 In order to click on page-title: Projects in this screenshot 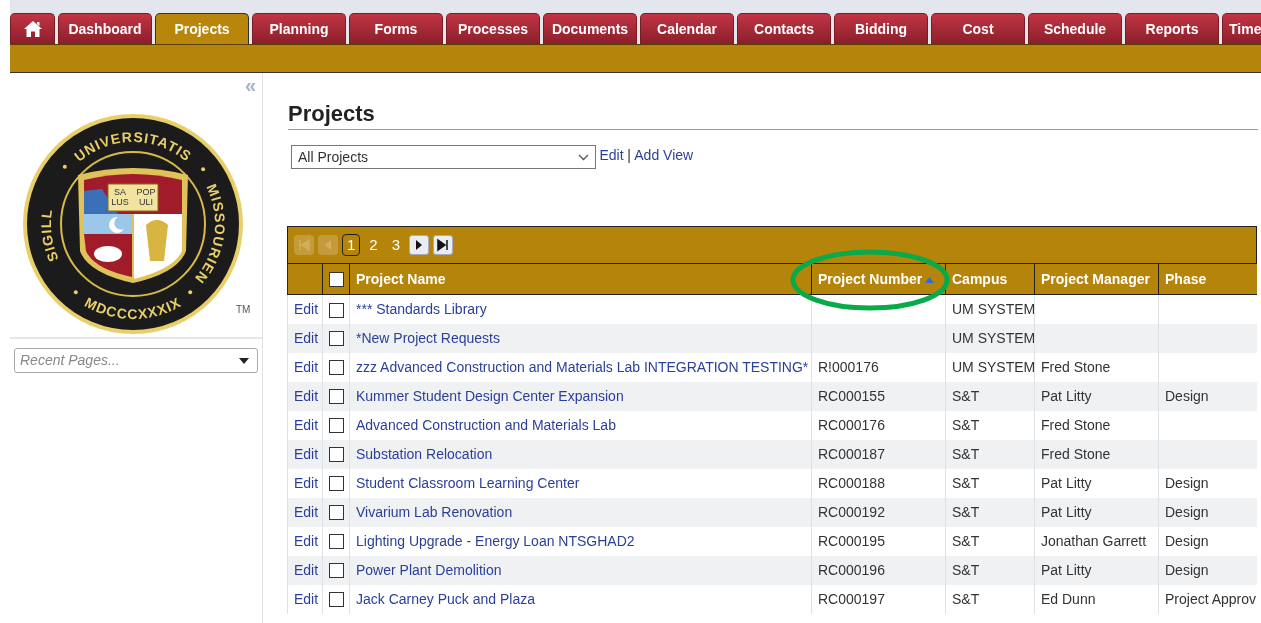, I will do `click(773, 115)`.